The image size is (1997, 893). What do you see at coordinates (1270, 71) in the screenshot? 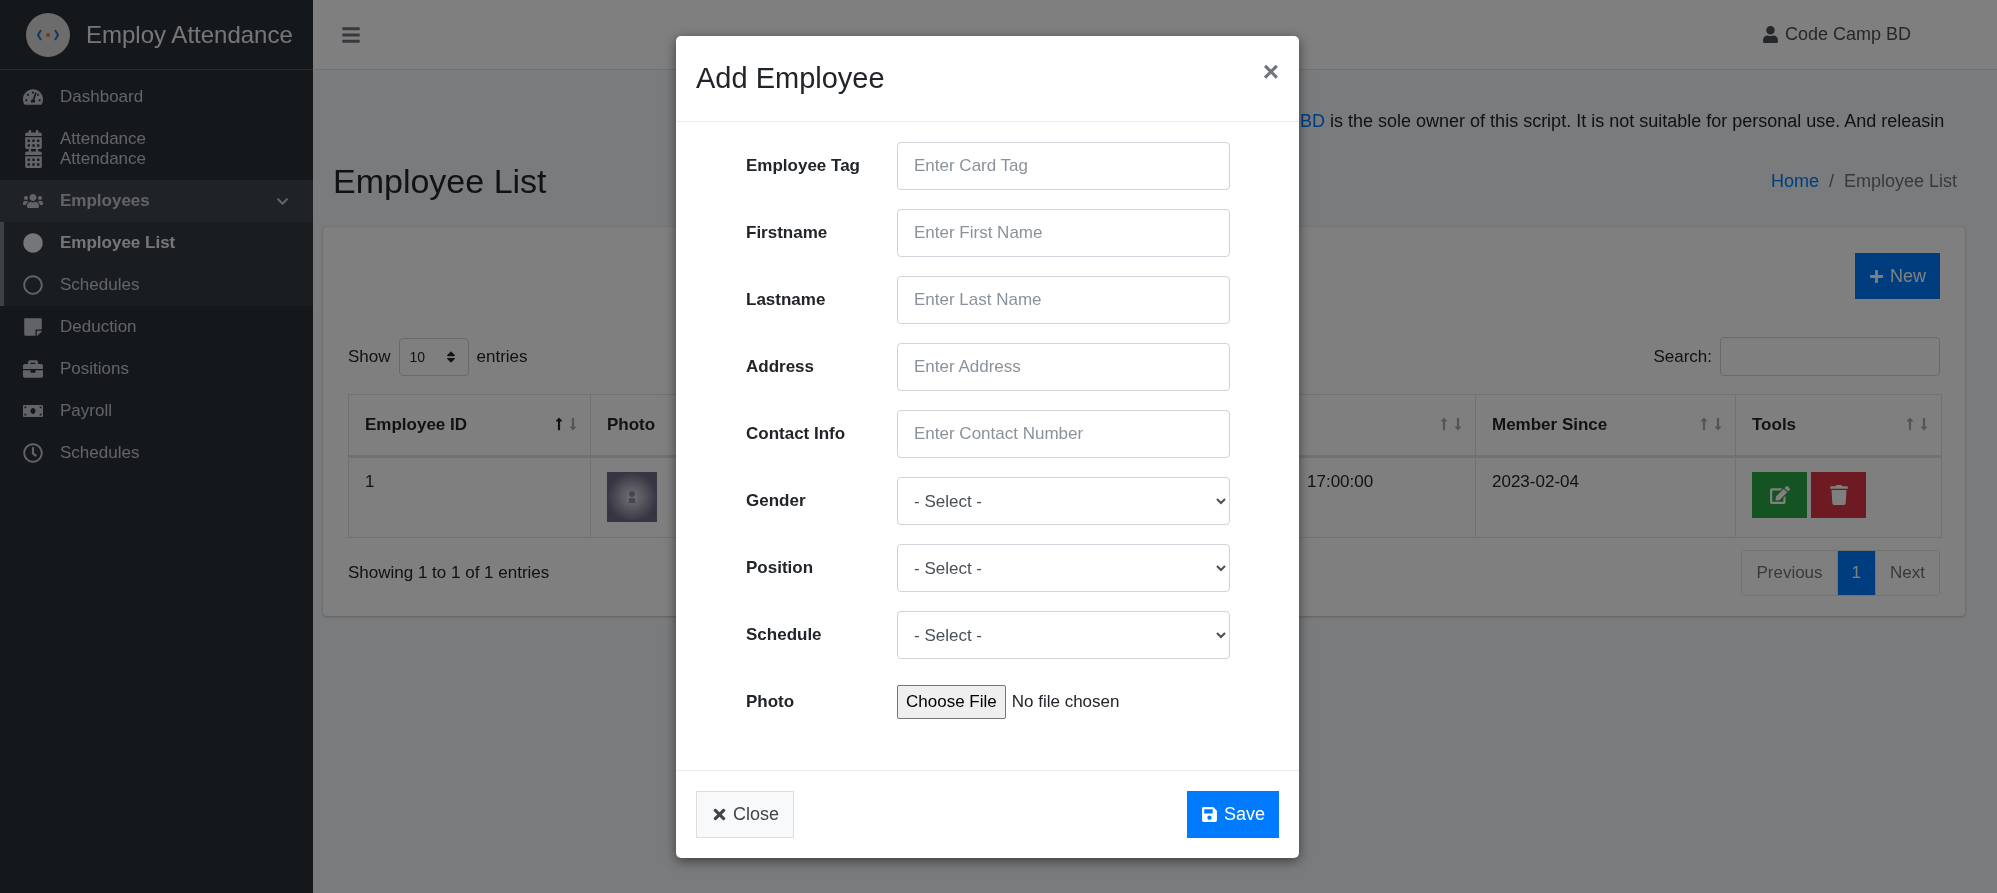
I see `close-button: ×` at bounding box center [1270, 71].